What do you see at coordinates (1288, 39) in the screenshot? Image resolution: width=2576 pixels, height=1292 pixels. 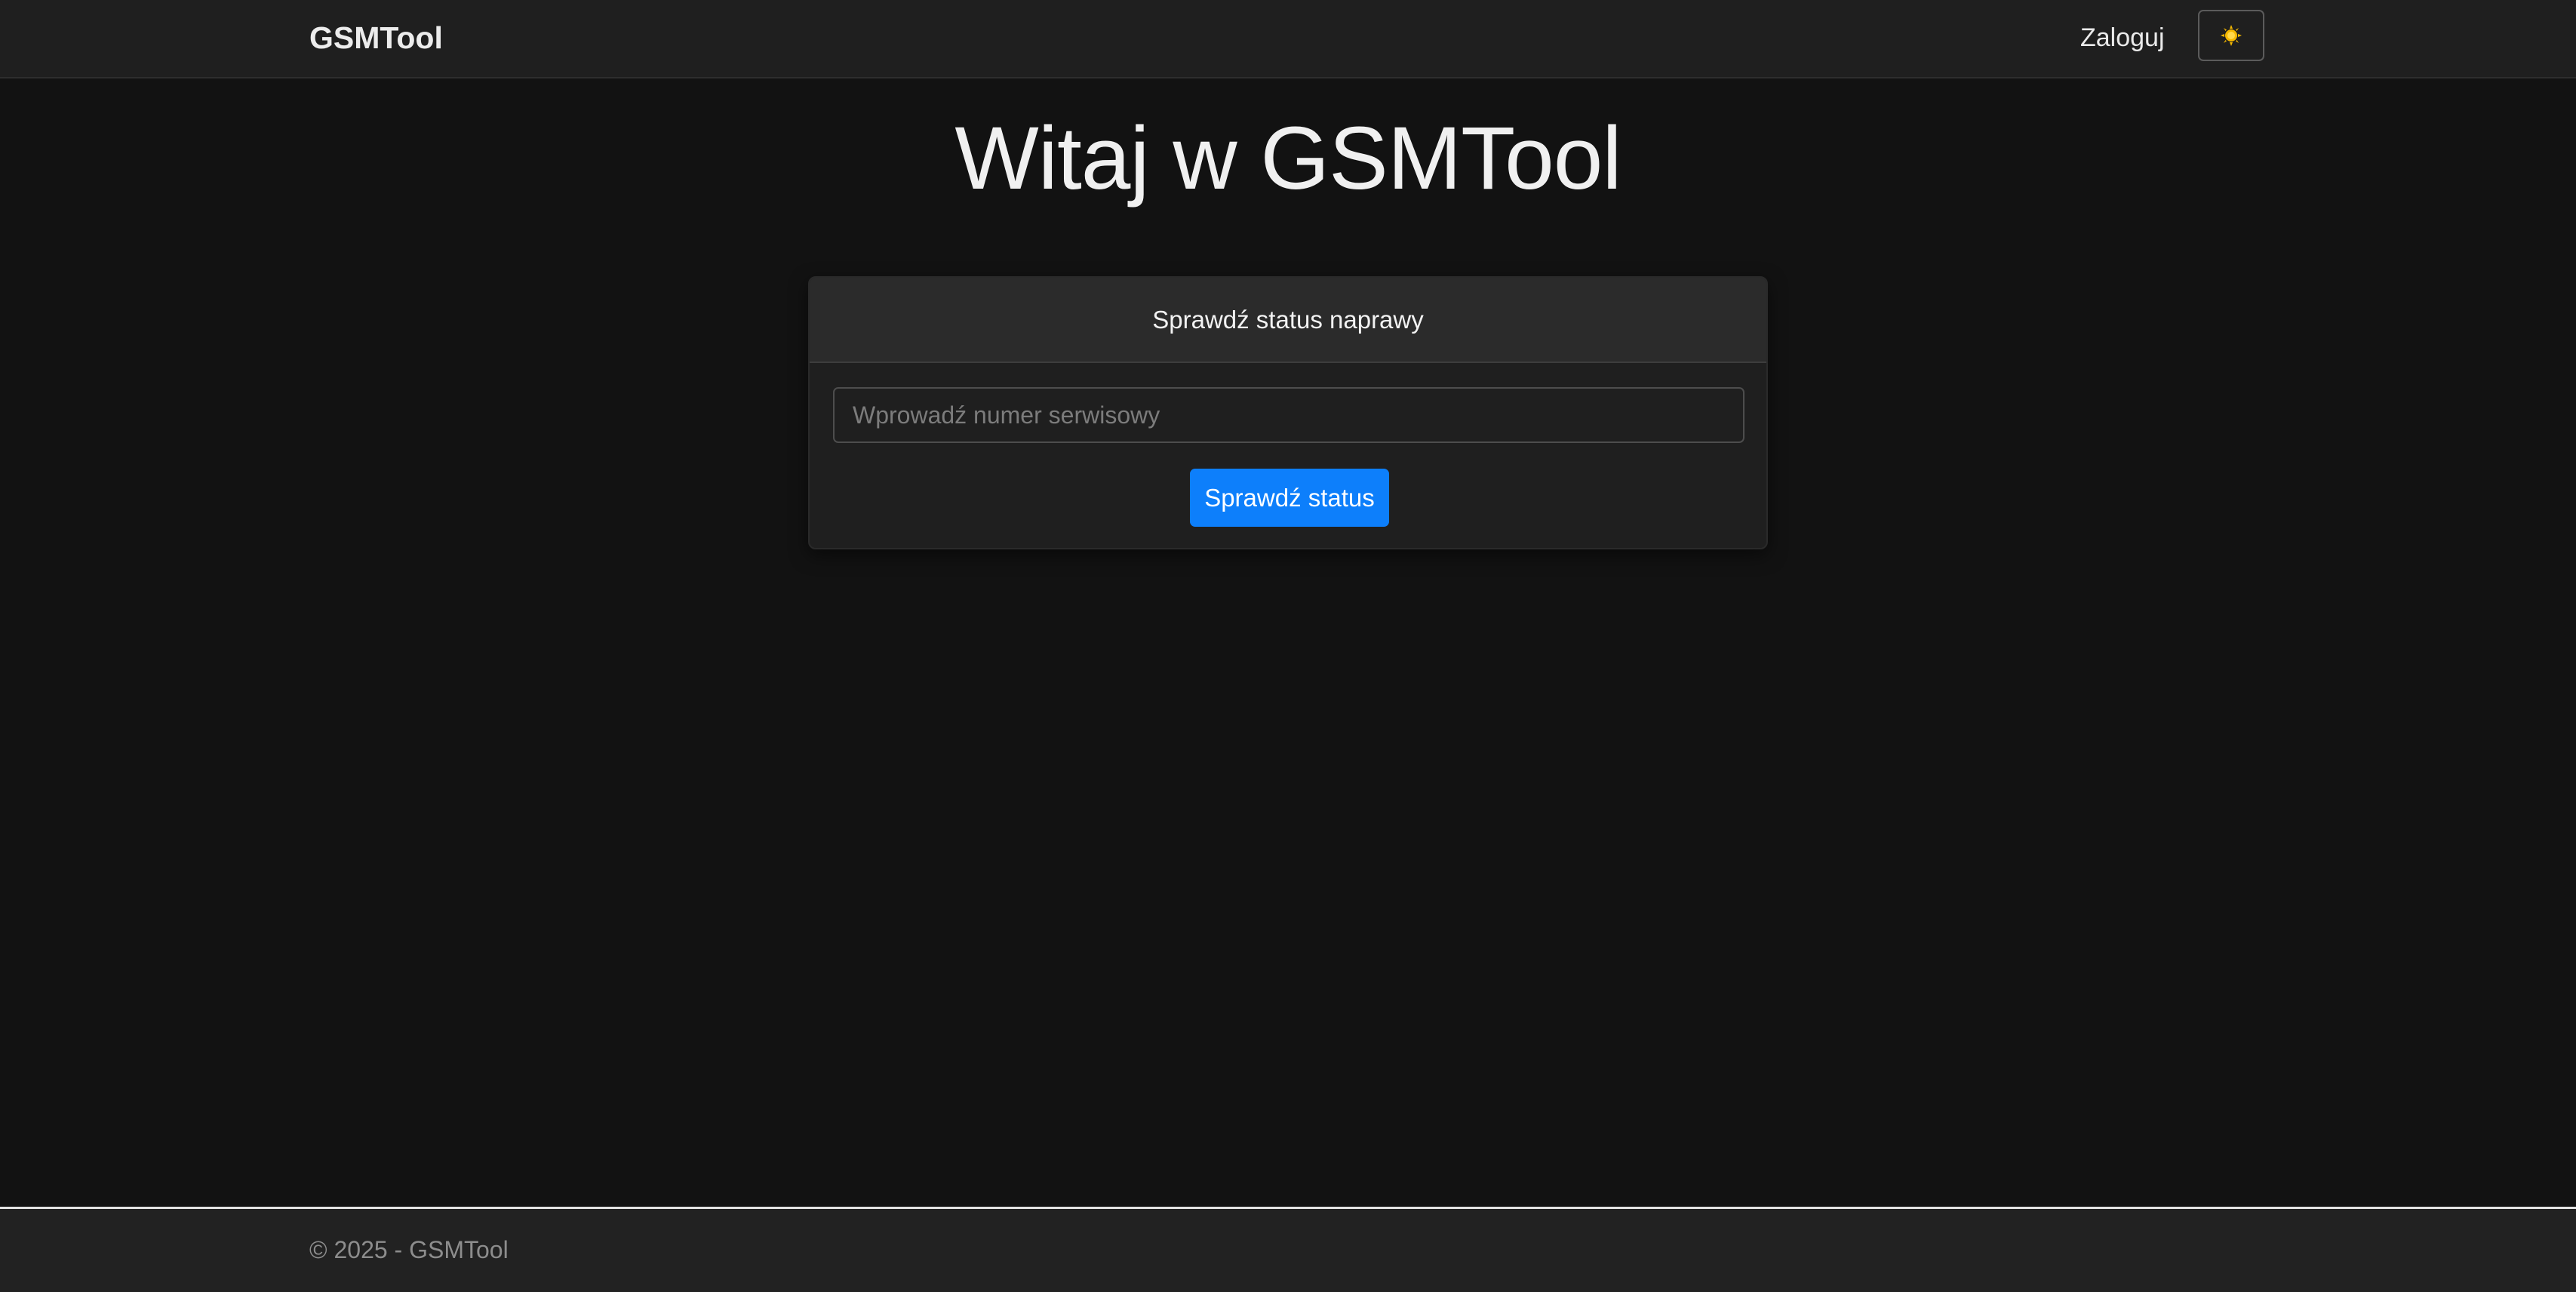 I see `navbar: GSMTool Zaloguj` at bounding box center [1288, 39].